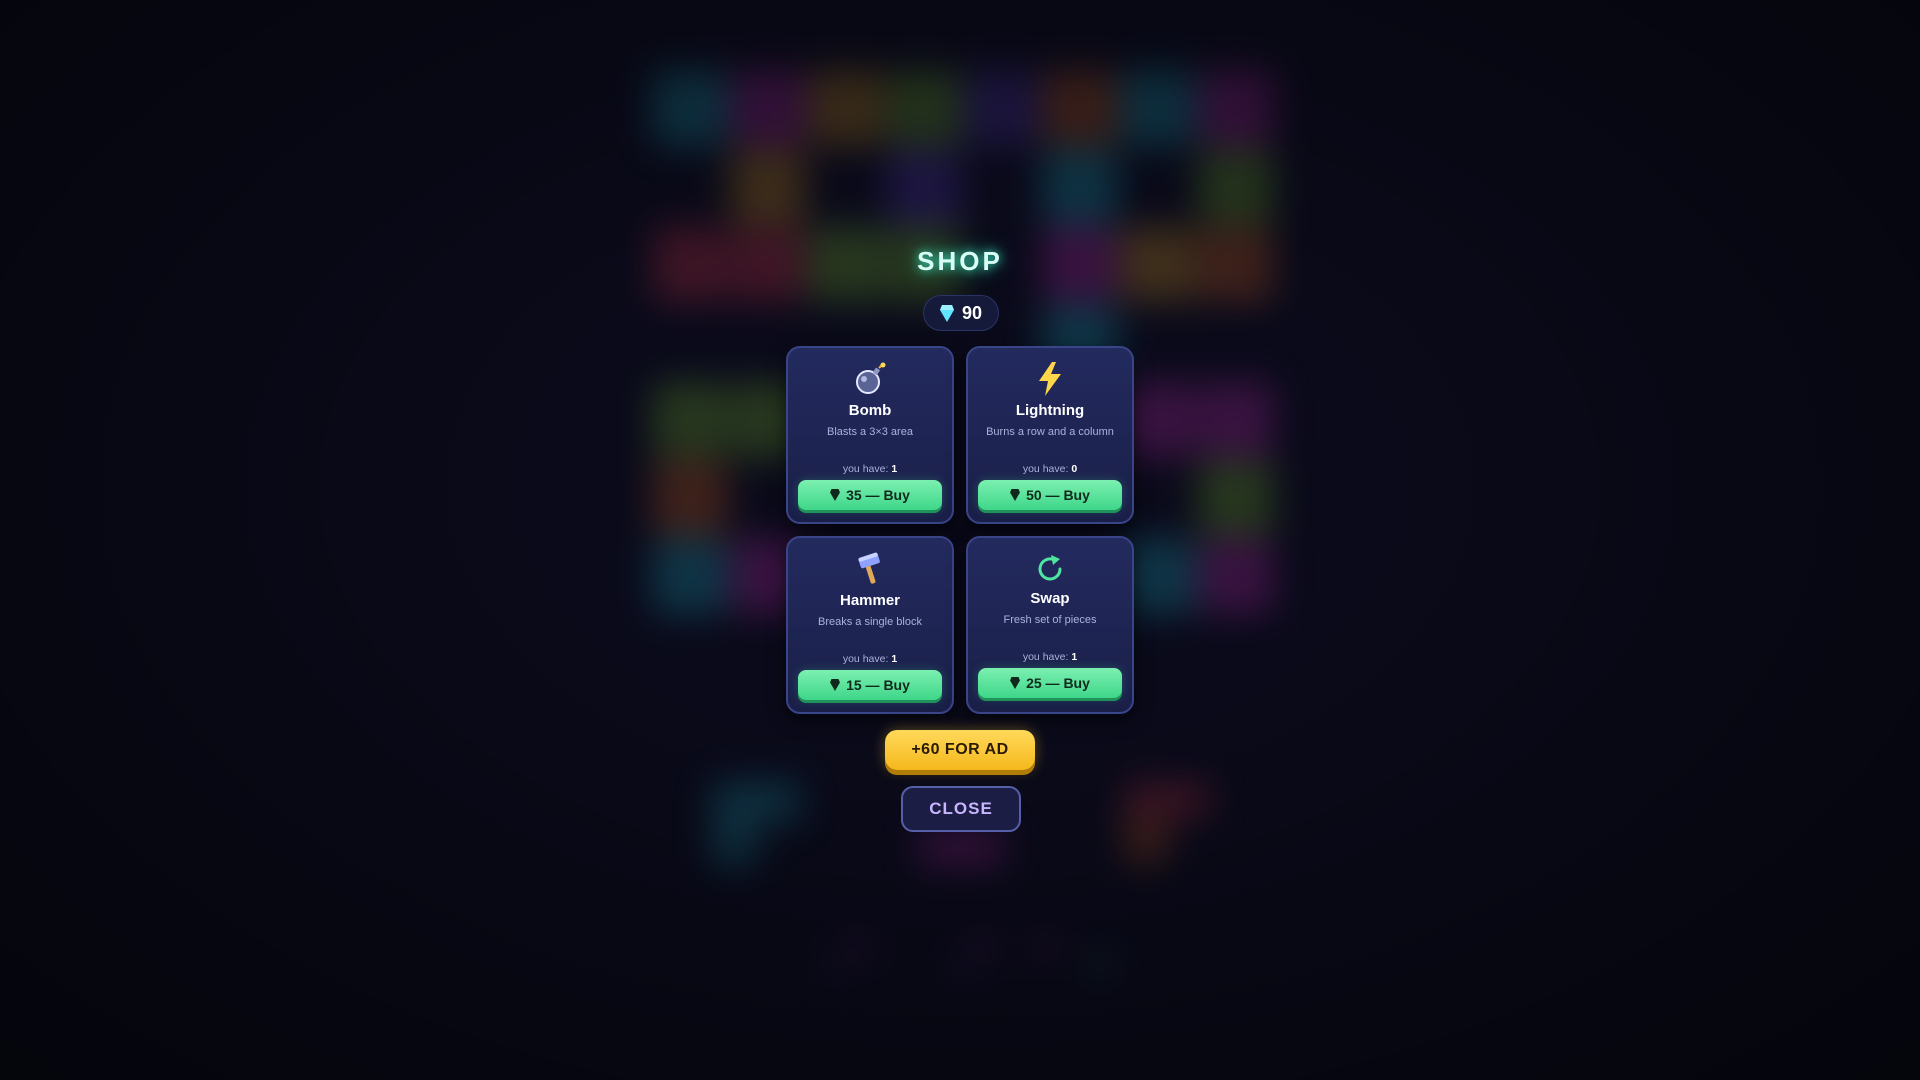 This screenshot has width=1920, height=1080. I want to click on close-button: CLOSE, so click(961, 809).